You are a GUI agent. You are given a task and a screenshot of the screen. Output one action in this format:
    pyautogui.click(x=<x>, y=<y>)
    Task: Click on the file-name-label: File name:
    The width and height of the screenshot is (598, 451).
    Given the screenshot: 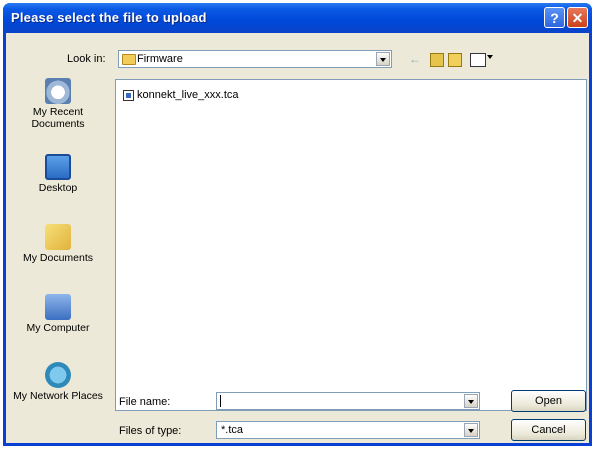 What is the action you would take?
    pyautogui.click(x=145, y=402)
    